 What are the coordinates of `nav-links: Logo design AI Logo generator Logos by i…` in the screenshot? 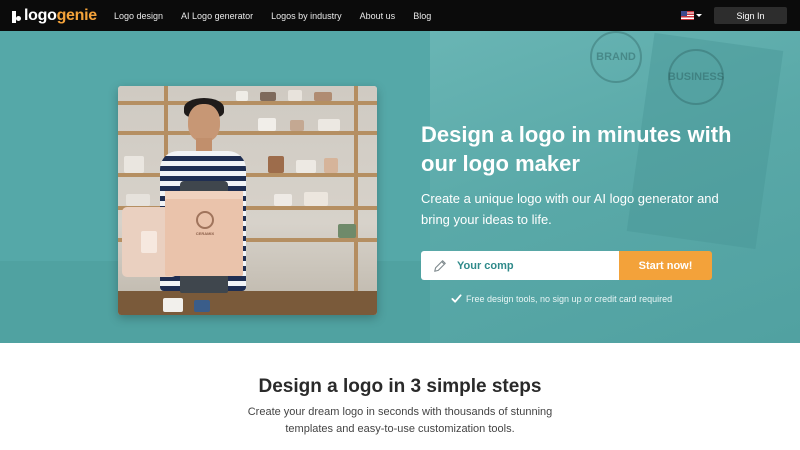 It's located at (281, 15).